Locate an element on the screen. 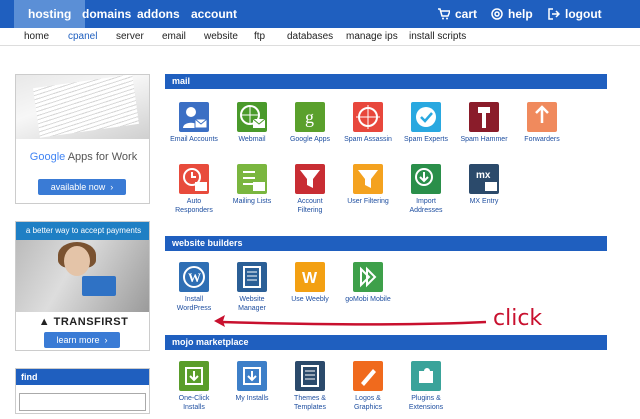 Image resolution: width=640 pixels, height=419 pixels. find-title: find is located at coordinates (82, 377).